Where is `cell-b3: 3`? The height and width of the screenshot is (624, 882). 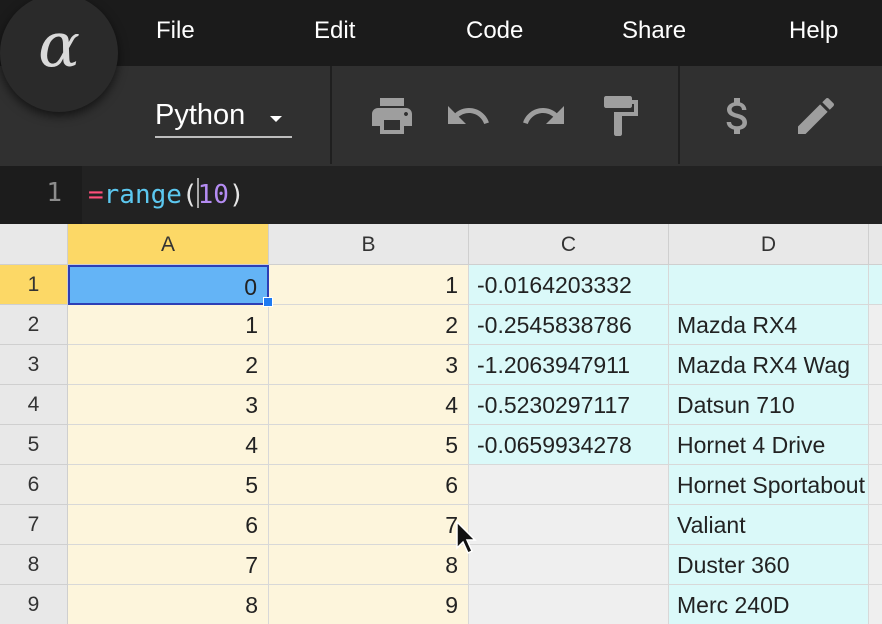 cell-b3: 3 is located at coordinates (369, 365).